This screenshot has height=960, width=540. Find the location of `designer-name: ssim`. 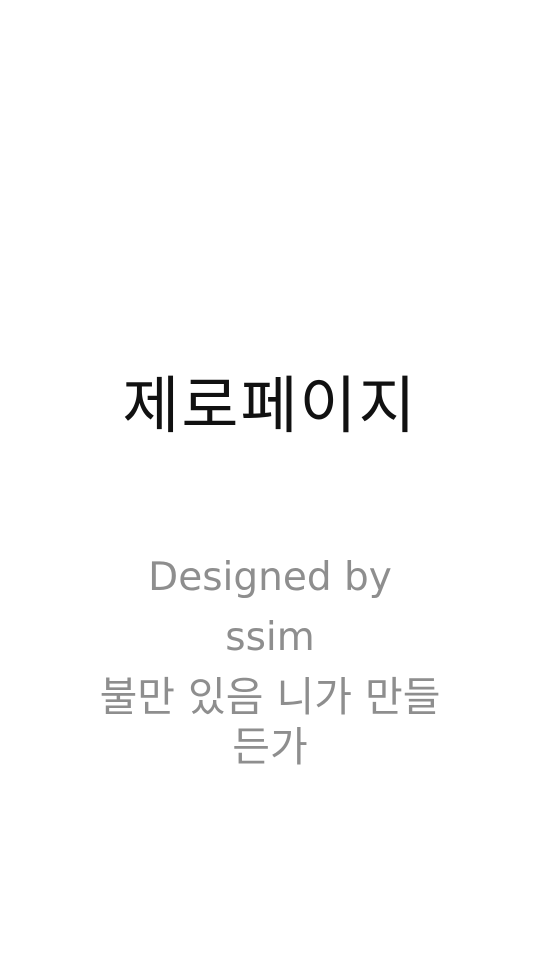

designer-name: ssim is located at coordinates (270, 637).